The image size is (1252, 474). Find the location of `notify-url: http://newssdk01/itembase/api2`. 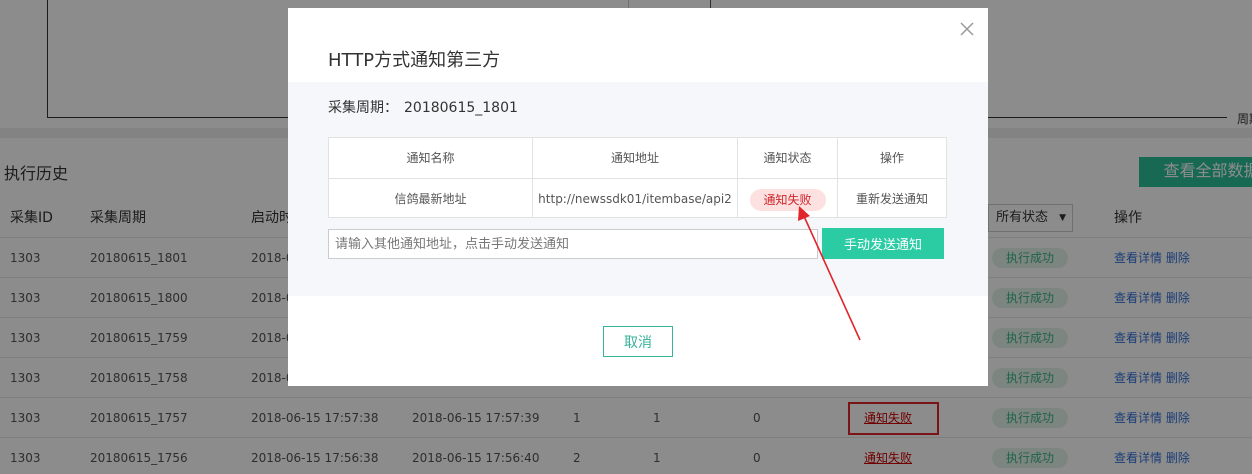

notify-url: http://newssdk01/itembase/api2 is located at coordinates (635, 198).